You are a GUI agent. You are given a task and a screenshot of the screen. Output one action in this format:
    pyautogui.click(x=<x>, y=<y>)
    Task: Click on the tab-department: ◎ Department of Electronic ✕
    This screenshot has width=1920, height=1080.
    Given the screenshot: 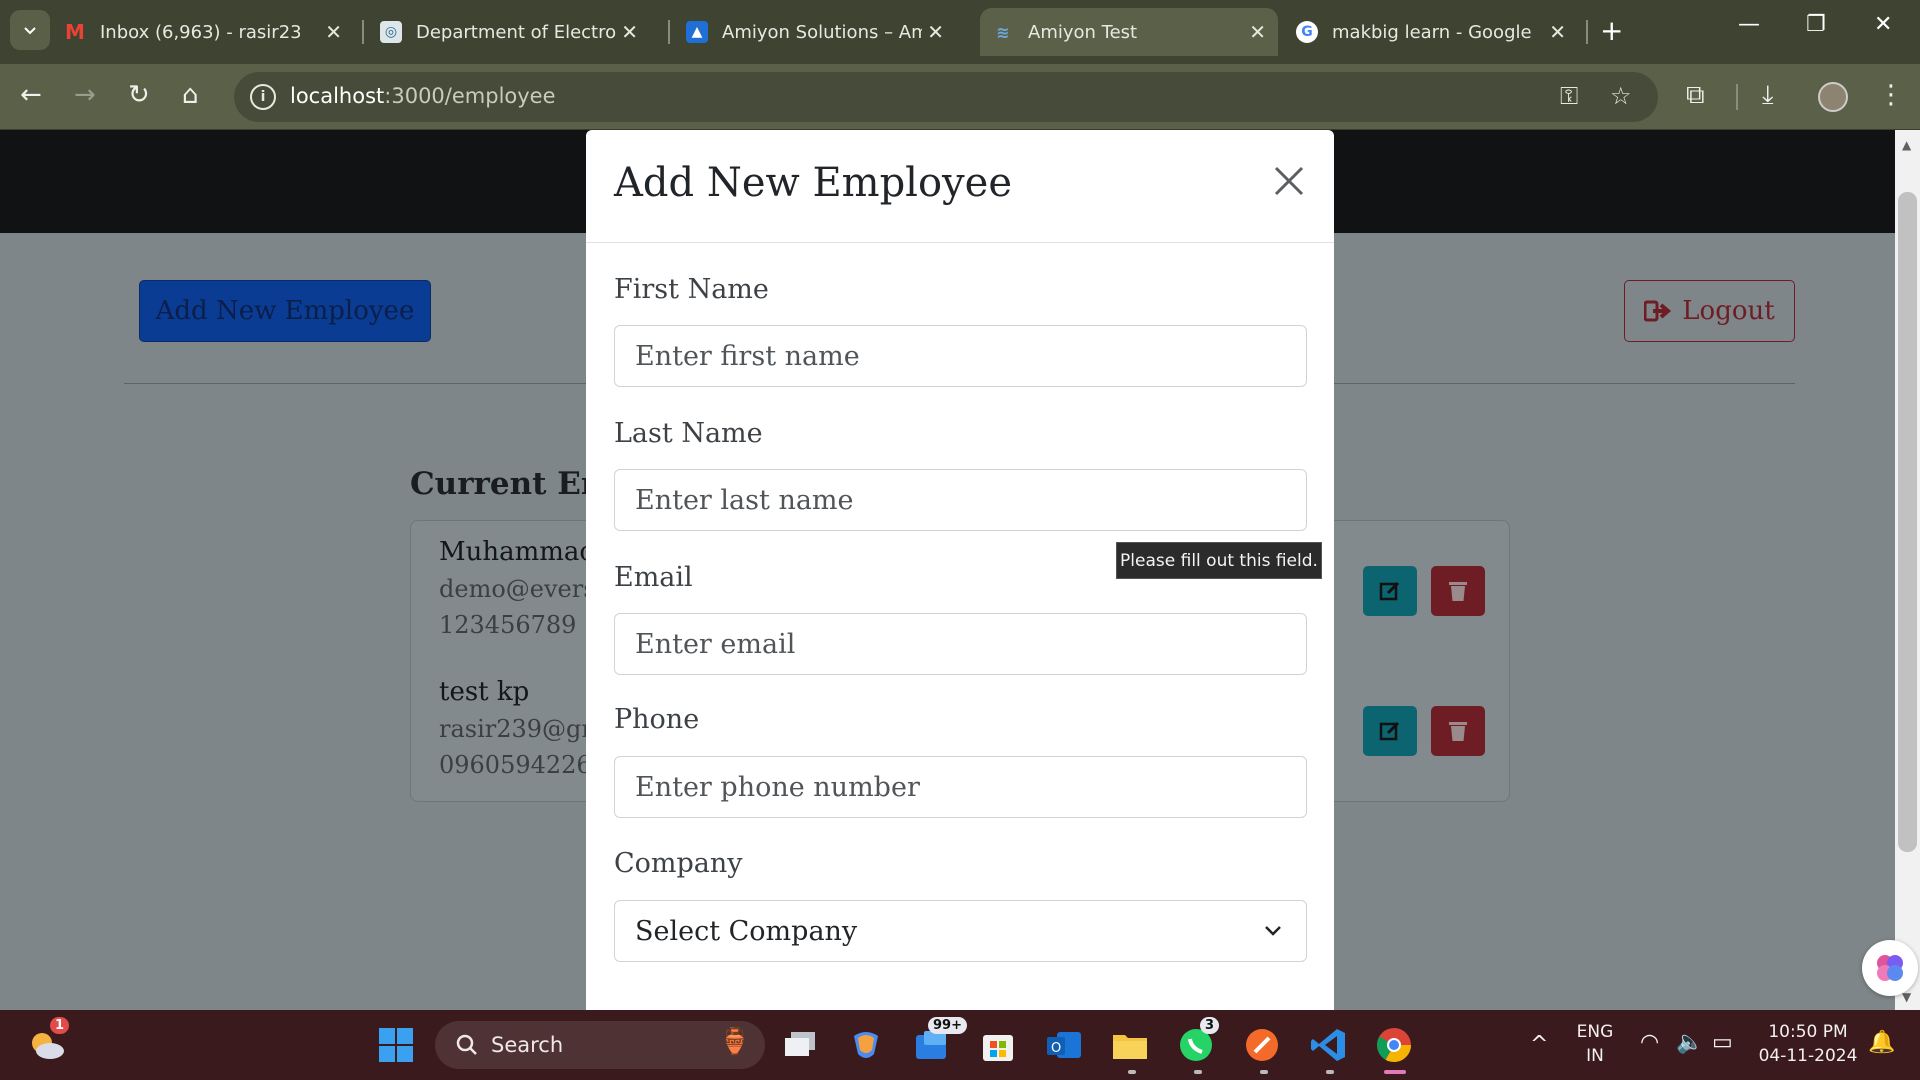 What is the action you would take?
    pyautogui.click(x=515, y=32)
    